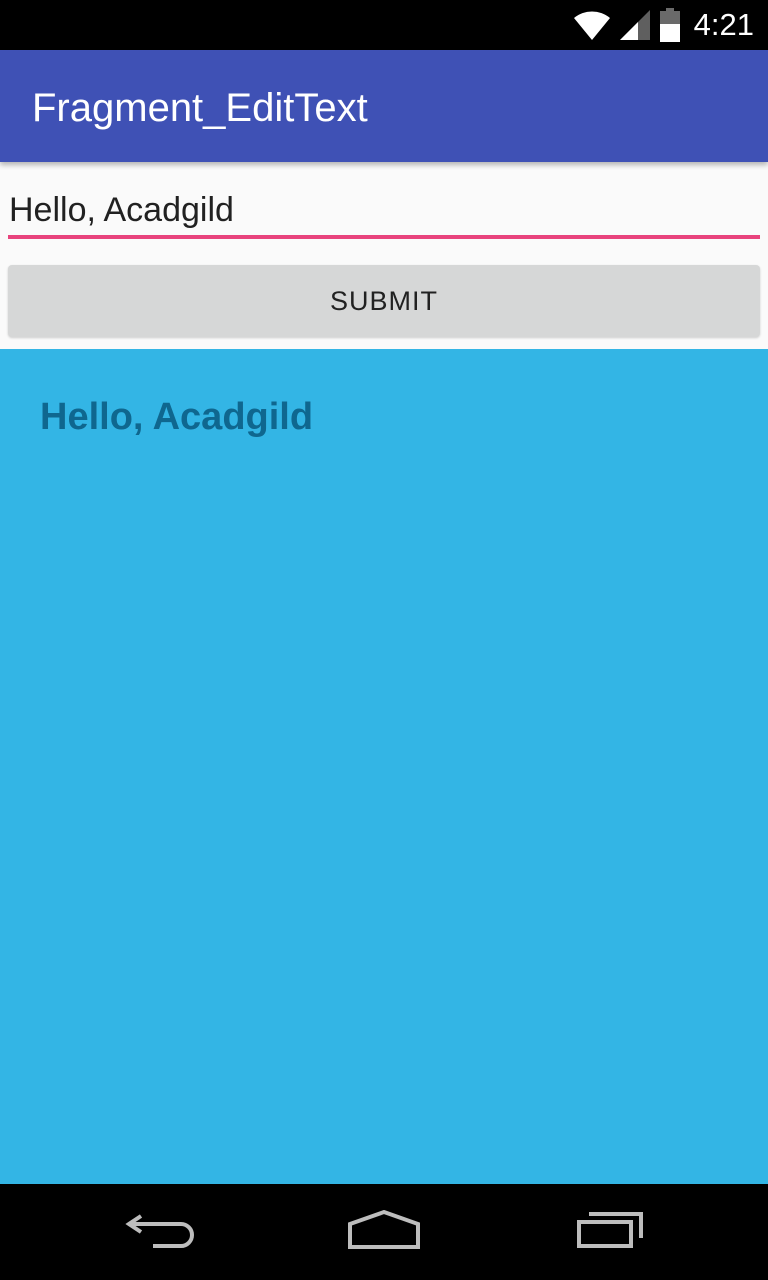  What do you see at coordinates (384, 25) in the screenshot?
I see `status-bar: 4:21` at bounding box center [384, 25].